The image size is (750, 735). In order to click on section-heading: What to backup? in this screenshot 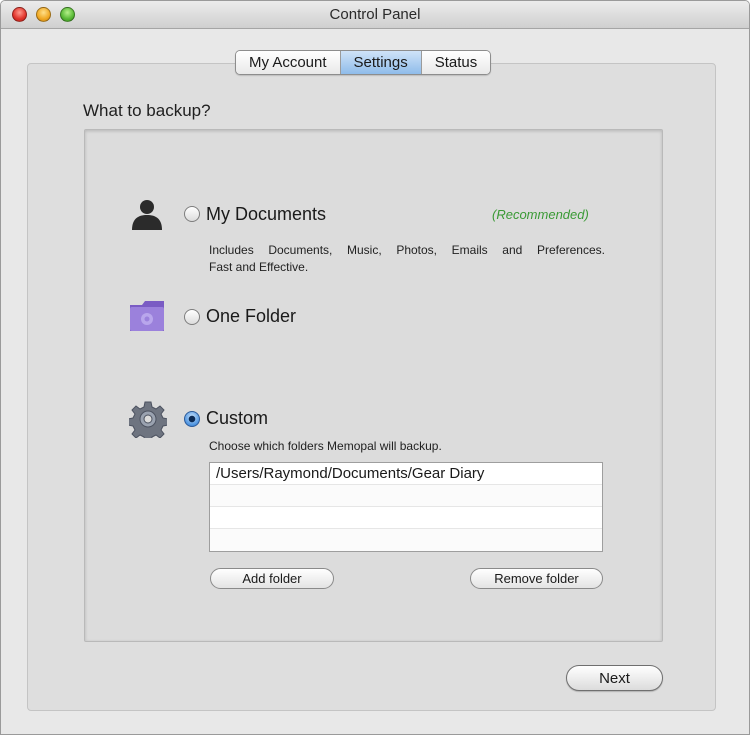, I will do `click(147, 110)`.